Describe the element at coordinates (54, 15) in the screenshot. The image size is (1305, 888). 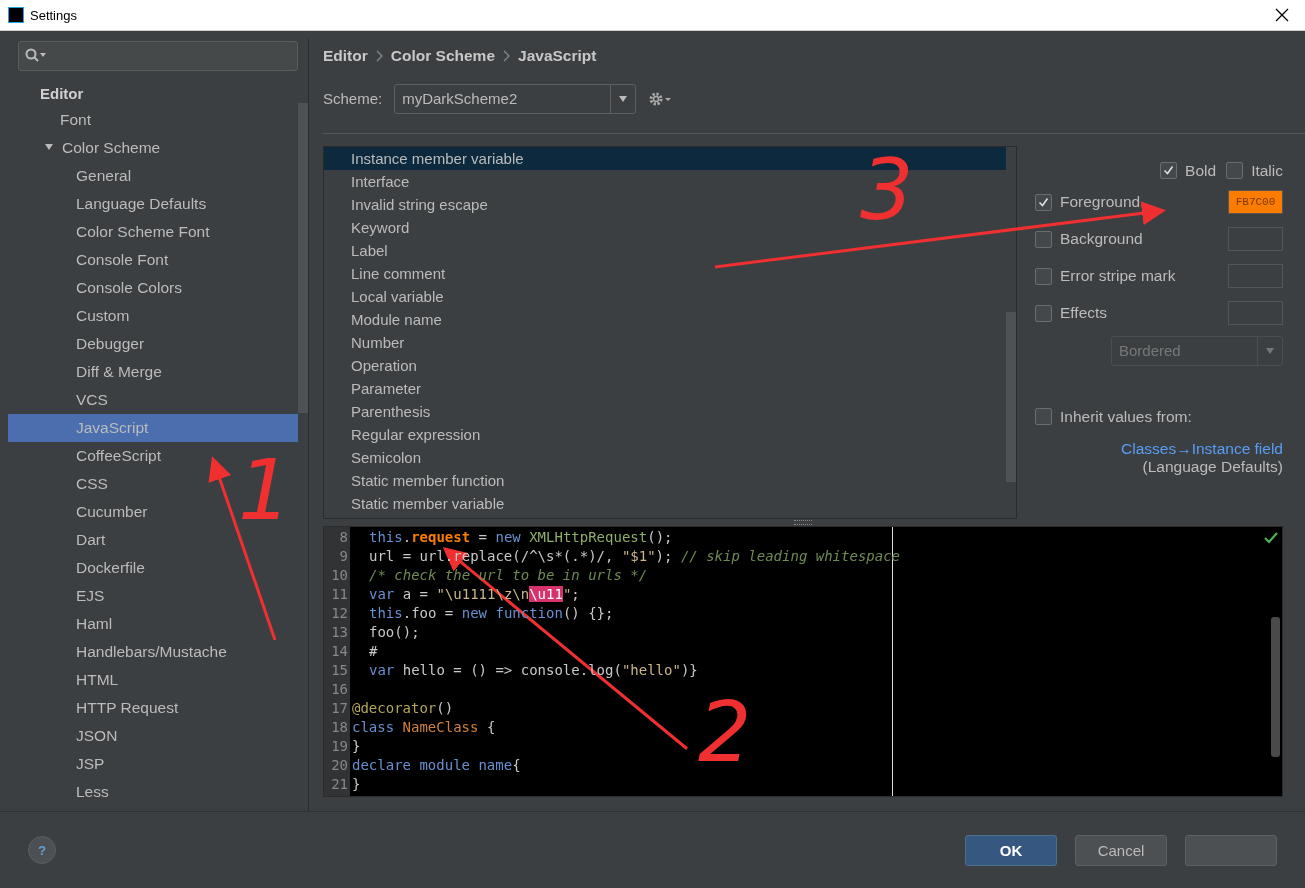
I see `window-title: Settings` at that location.